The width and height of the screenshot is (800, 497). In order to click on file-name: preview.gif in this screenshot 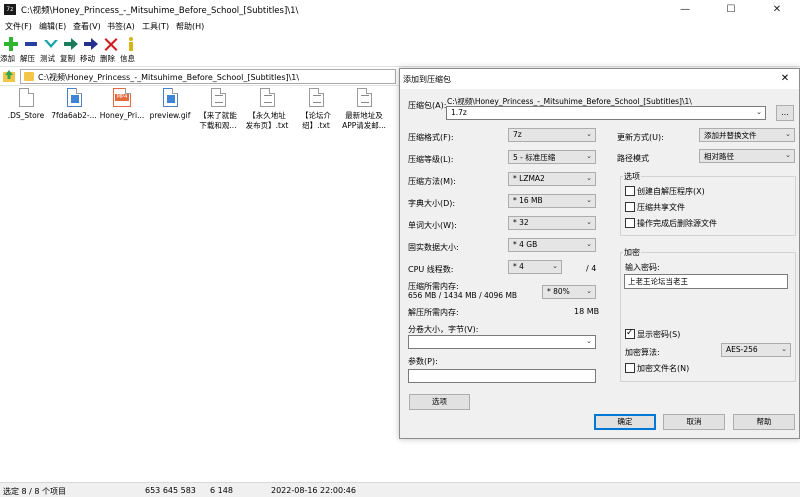, I will do `click(170, 115)`.